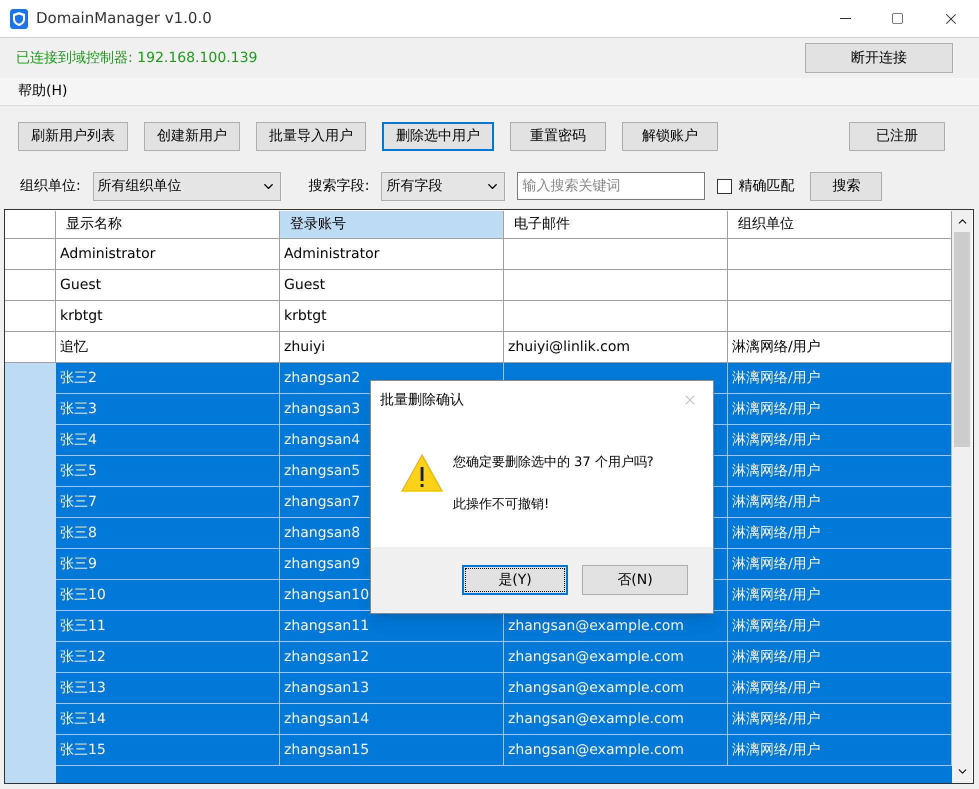 This screenshot has width=979, height=789. What do you see at coordinates (670, 136) in the screenshot?
I see `toolbar-button: 解锁账户` at bounding box center [670, 136].